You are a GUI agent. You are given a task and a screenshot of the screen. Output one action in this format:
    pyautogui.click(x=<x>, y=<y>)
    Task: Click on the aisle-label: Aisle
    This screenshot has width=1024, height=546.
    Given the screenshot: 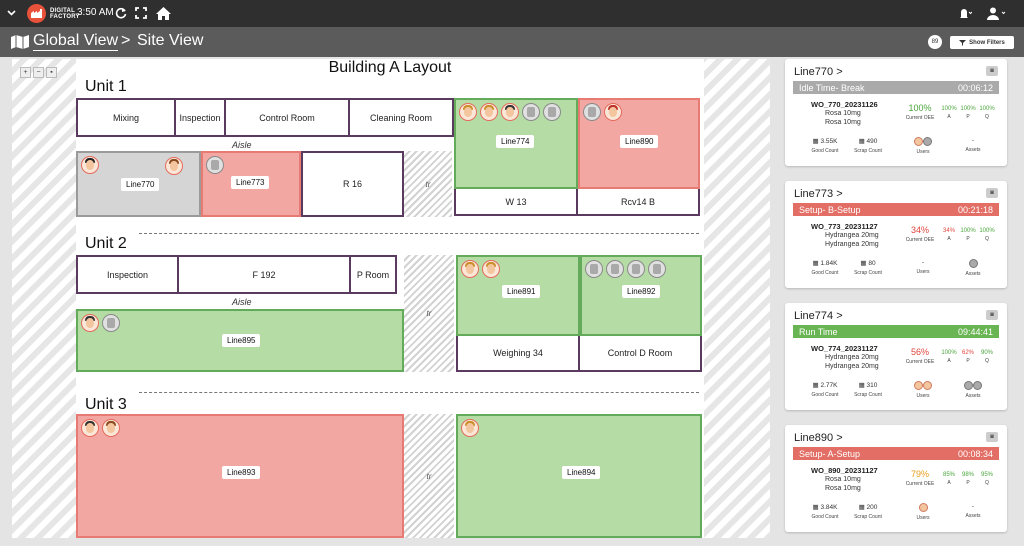 What is the action you would take?
    pyautogui.click(x=242, y=302)
    